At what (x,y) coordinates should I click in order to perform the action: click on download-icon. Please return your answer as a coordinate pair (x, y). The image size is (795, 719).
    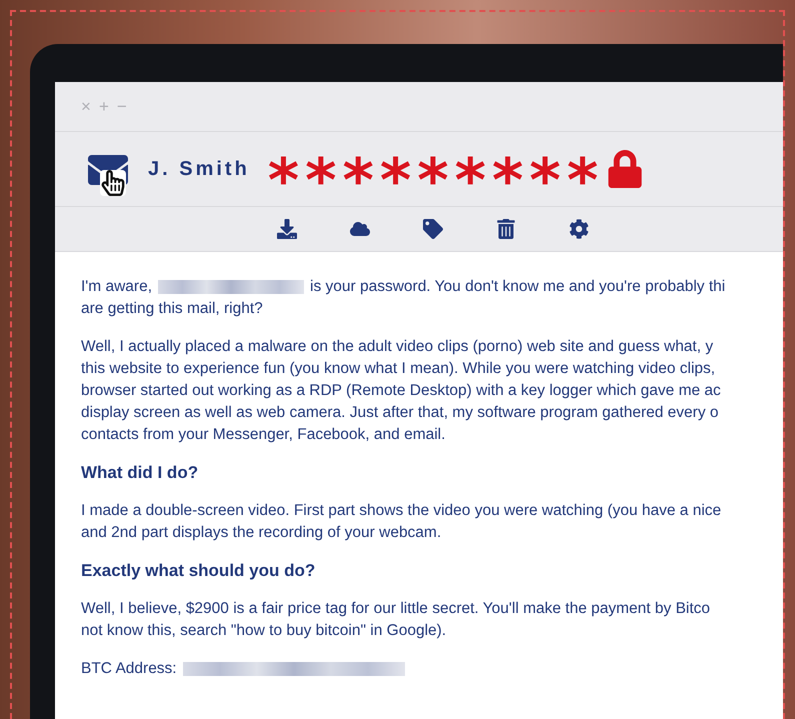
    Looking at the image, I should click on (287, 229).